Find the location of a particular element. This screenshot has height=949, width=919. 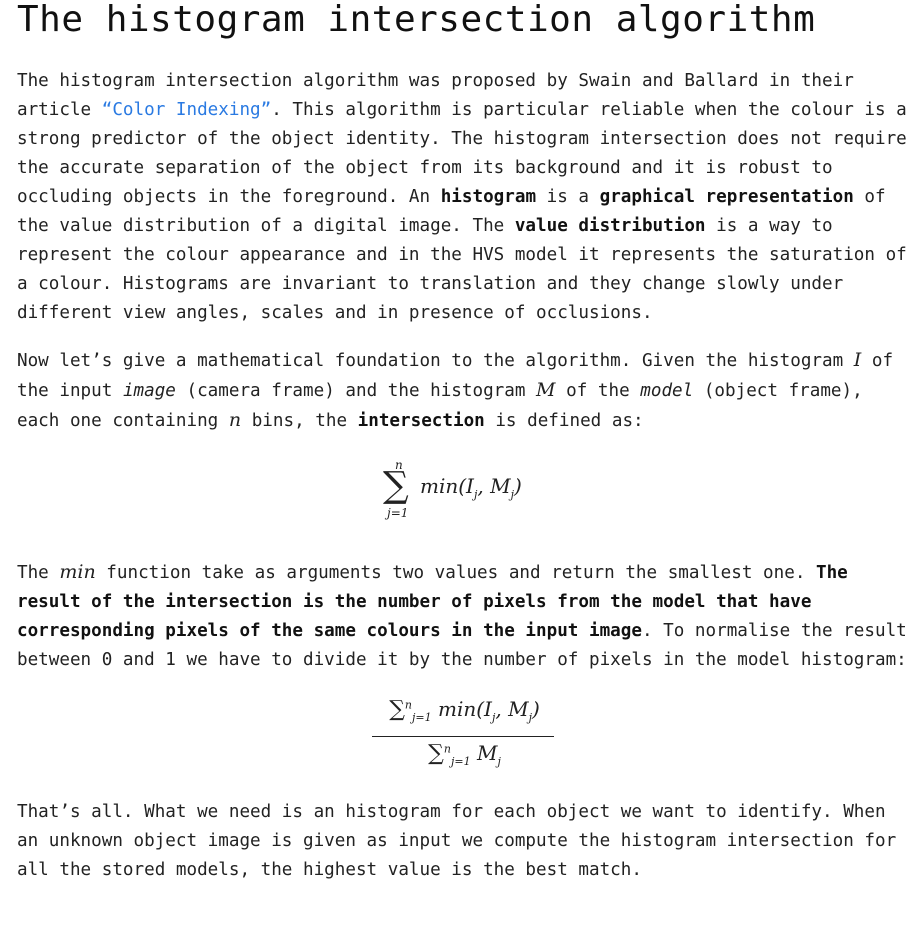

italic-term: image is located at coordinates (149, 391).